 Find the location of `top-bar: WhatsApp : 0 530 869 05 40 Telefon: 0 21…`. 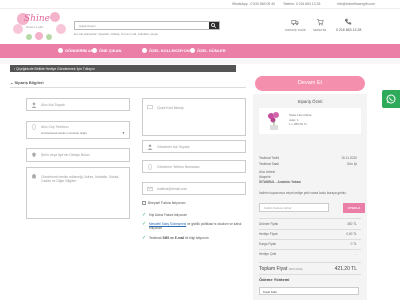

top-bar: WhatsApp : 0 530 869 05 40 Telefon: 0 21… is located at coordinates (200, 4).